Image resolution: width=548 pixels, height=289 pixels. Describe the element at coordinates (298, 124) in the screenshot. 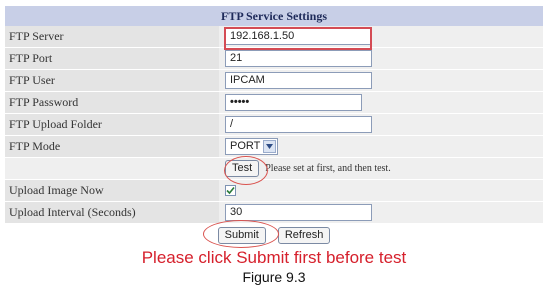

I see `ftp-folder-input: /` at that location.